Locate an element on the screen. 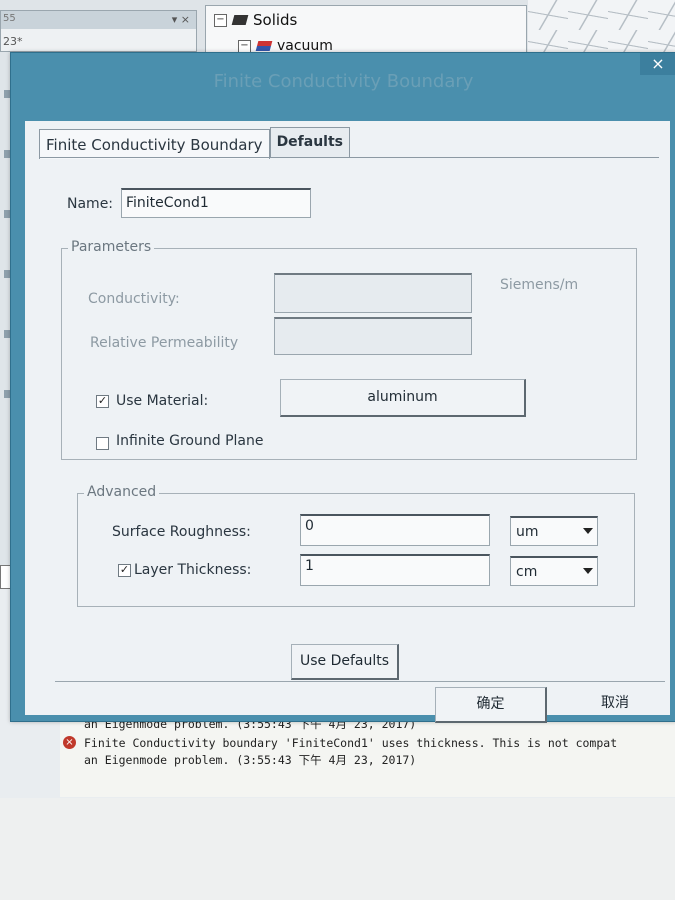 The height and width of the screenshot is (900, 675). close-button: × is located at coordinates (657, 64).